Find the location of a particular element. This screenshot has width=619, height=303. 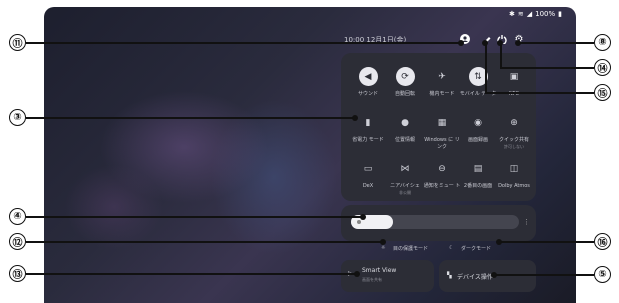

device-control-button: ▚ デバイス操作 is located at coordinates (487, 276).